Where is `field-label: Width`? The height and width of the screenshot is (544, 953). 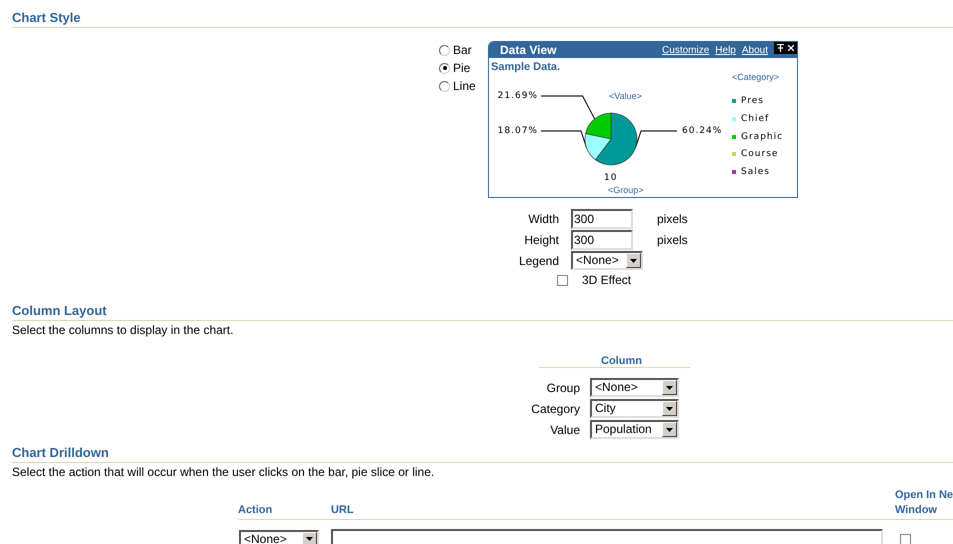 field-label: Width is located at coordinates (543, 219).